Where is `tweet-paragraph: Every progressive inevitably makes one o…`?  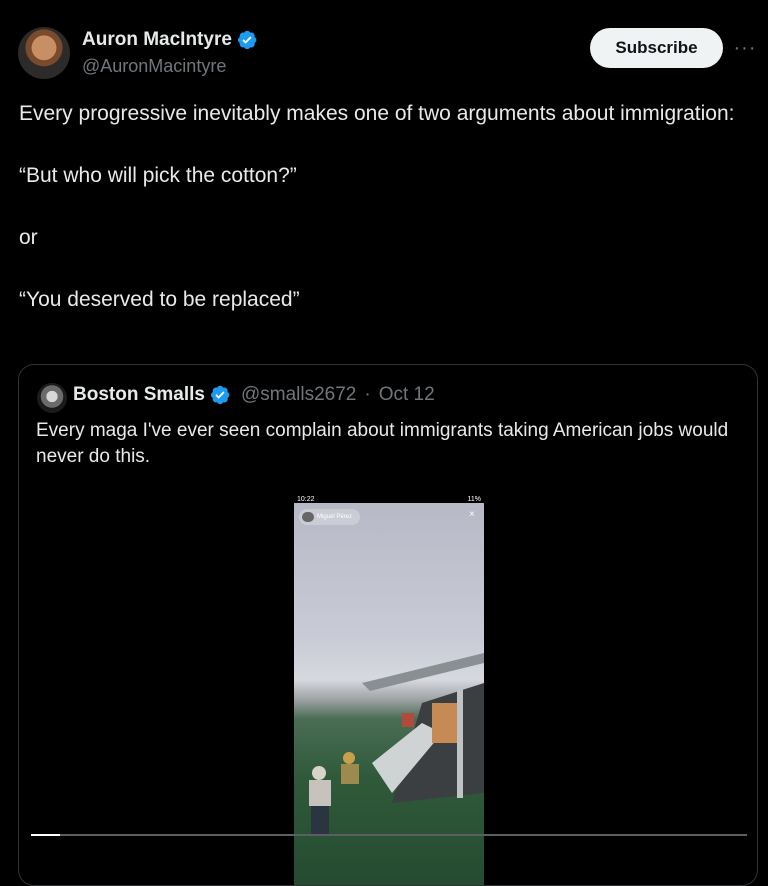 tweet-paragraph: Every progressive inevitably makes one o… is located at coordinates (377, 113).